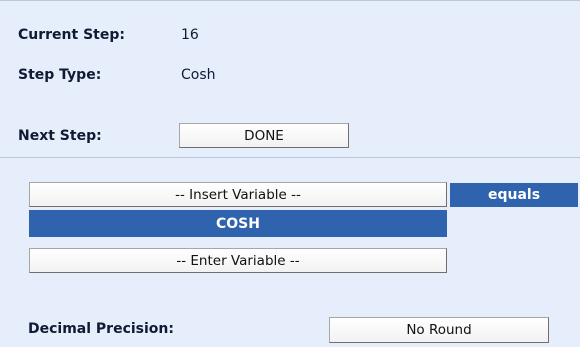 This screenshot has height=347, width=580. Describe the element at coordinates (60, 75) in the screenshot. I see `step-type-label: Step Type:` at that location.